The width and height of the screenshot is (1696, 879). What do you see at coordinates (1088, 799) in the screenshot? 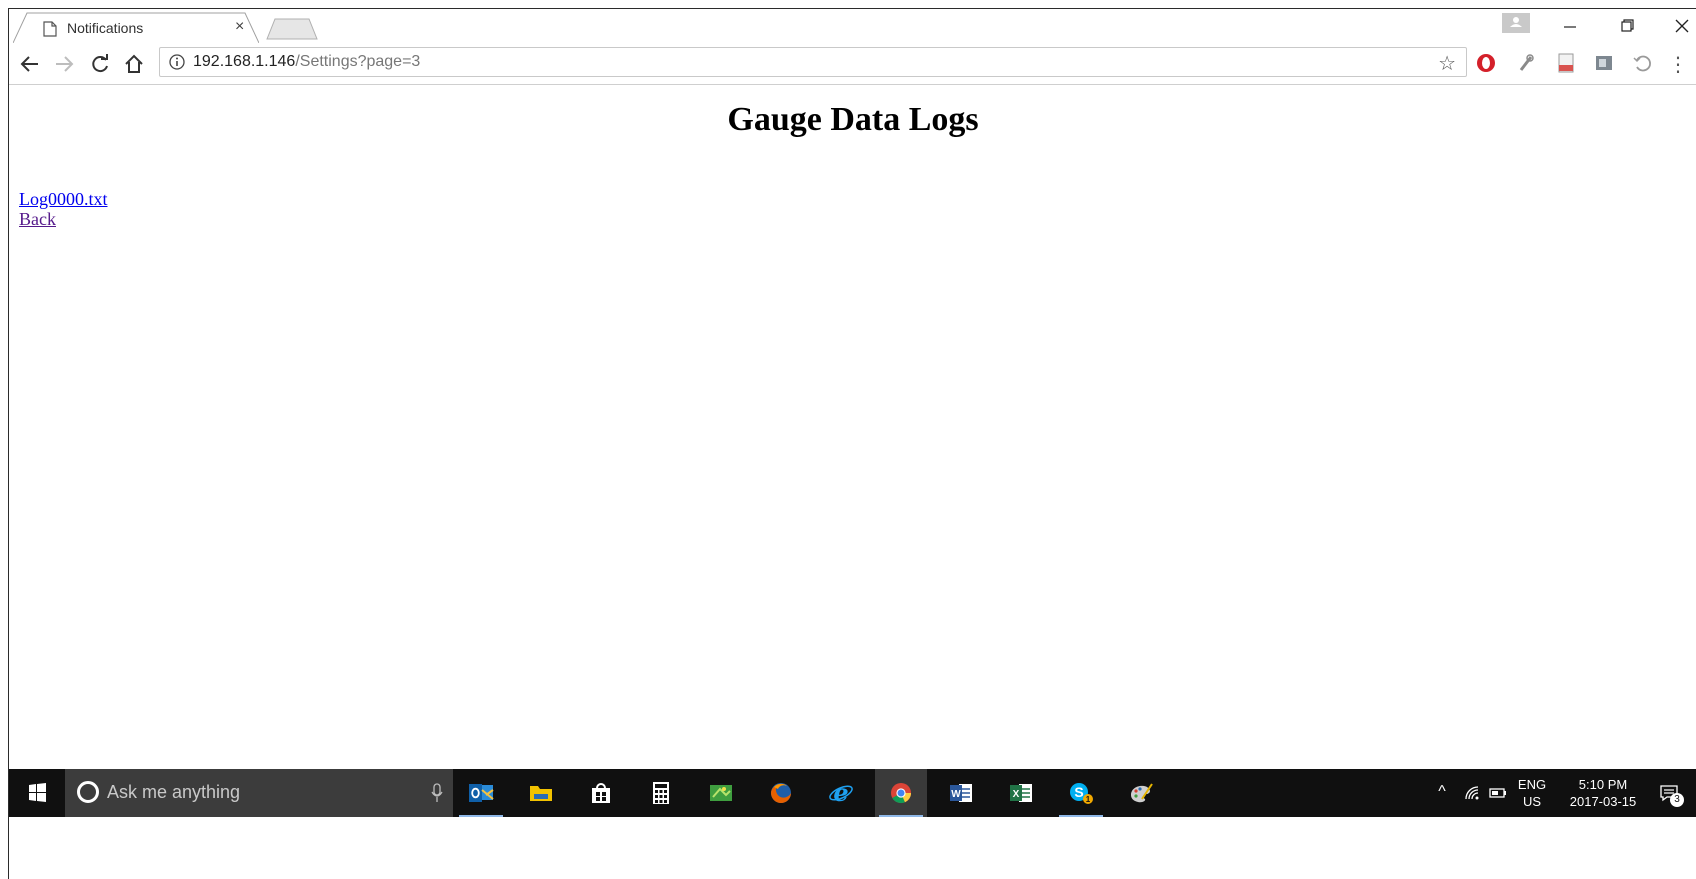
I see `svg-text: 1` at bounding box center [1088, 799].